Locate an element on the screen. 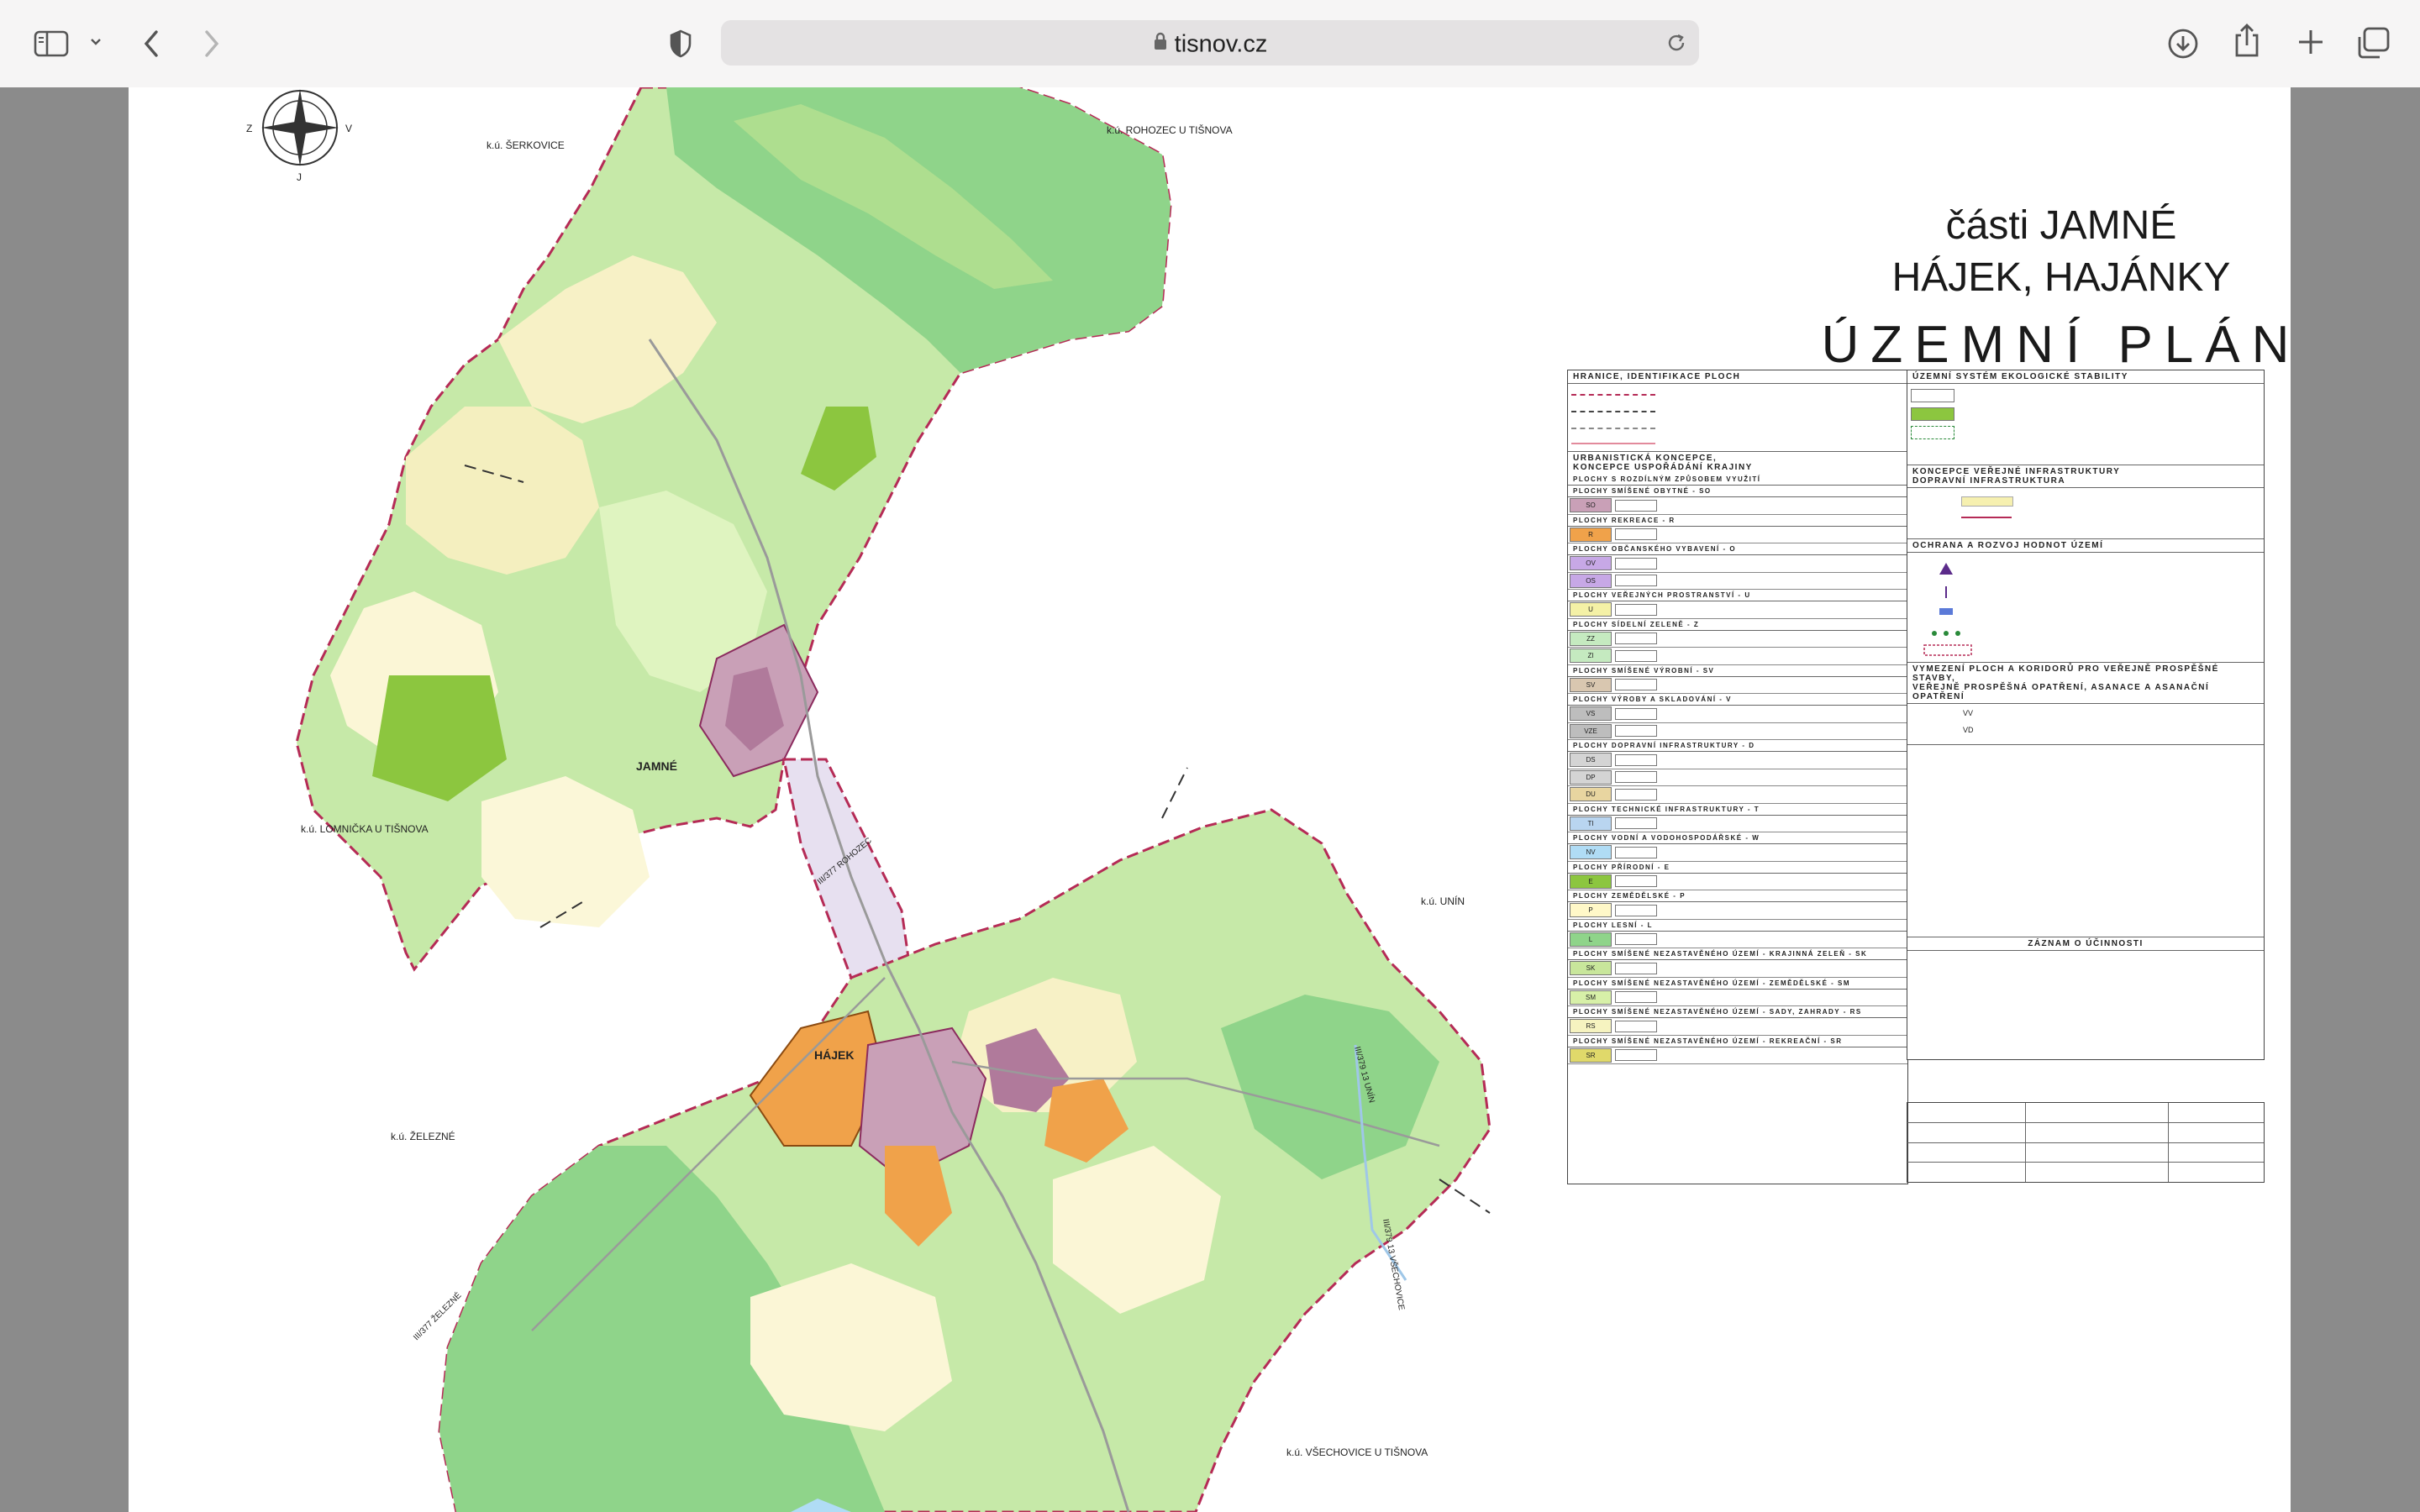 Image resolution: width=2420 pixels, height=1512 pixels. legend-group-heading: PLOCHY LESNÍ - L is located at coordinates (1738, 926).